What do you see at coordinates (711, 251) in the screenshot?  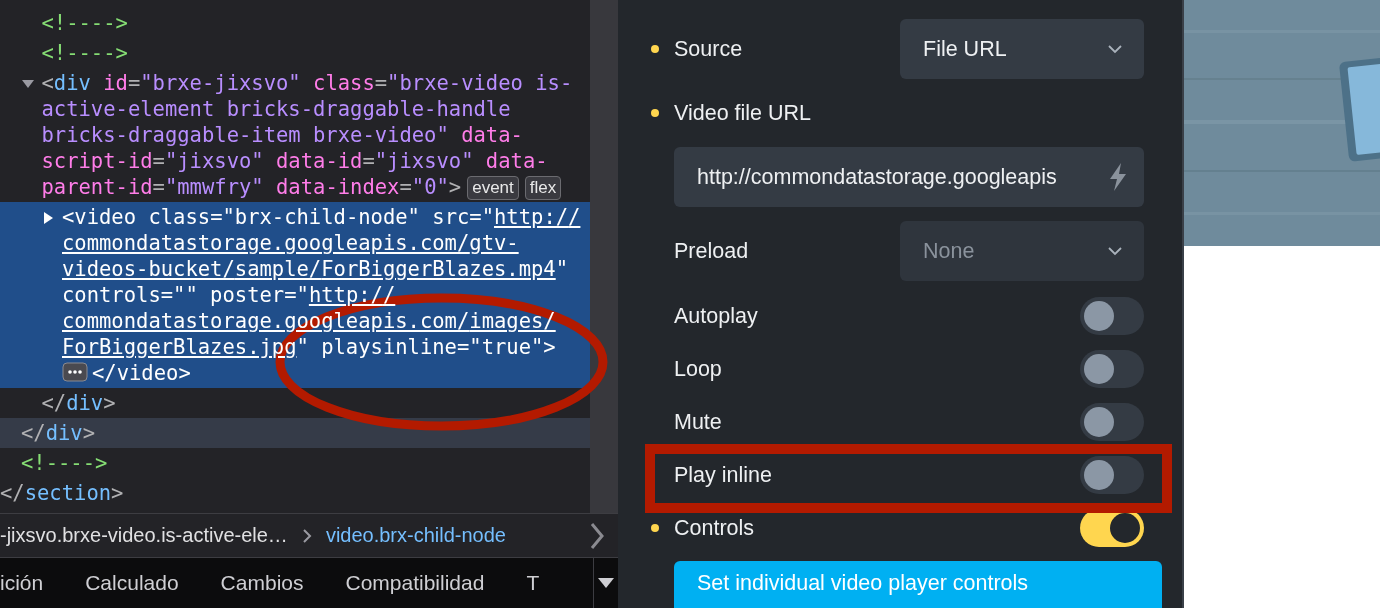 I see `field-label: Preload` at bounding box center [711, 251].